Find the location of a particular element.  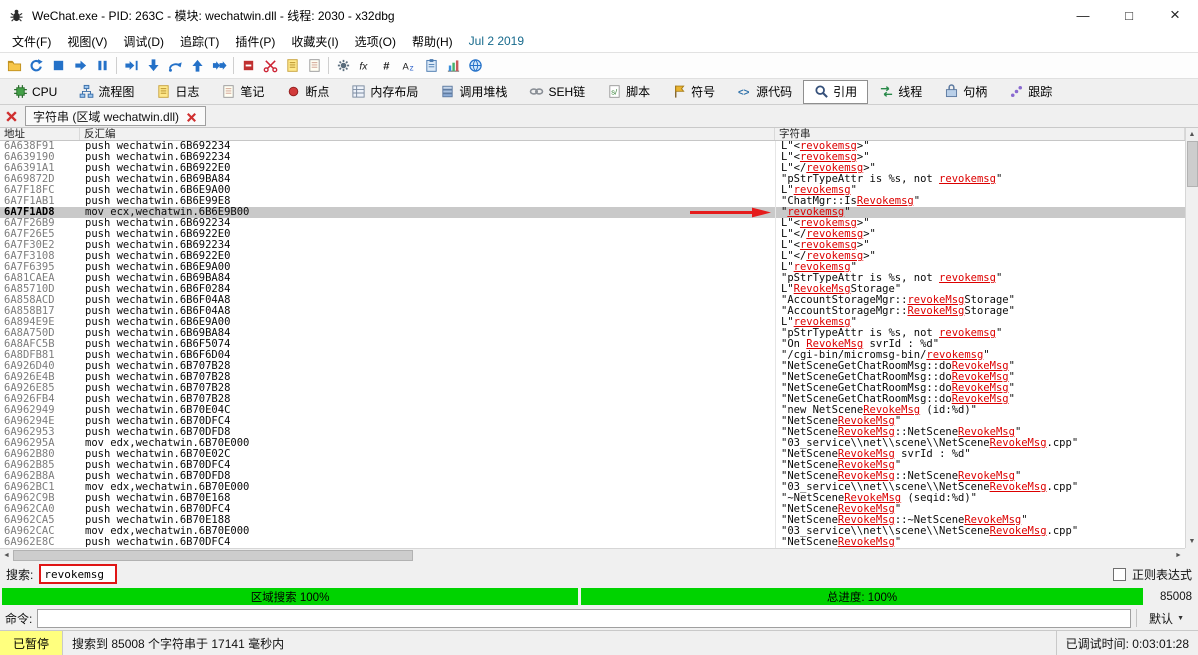

horizontal-scrollbar: ◄ ► is located at coordinates (592, 554).